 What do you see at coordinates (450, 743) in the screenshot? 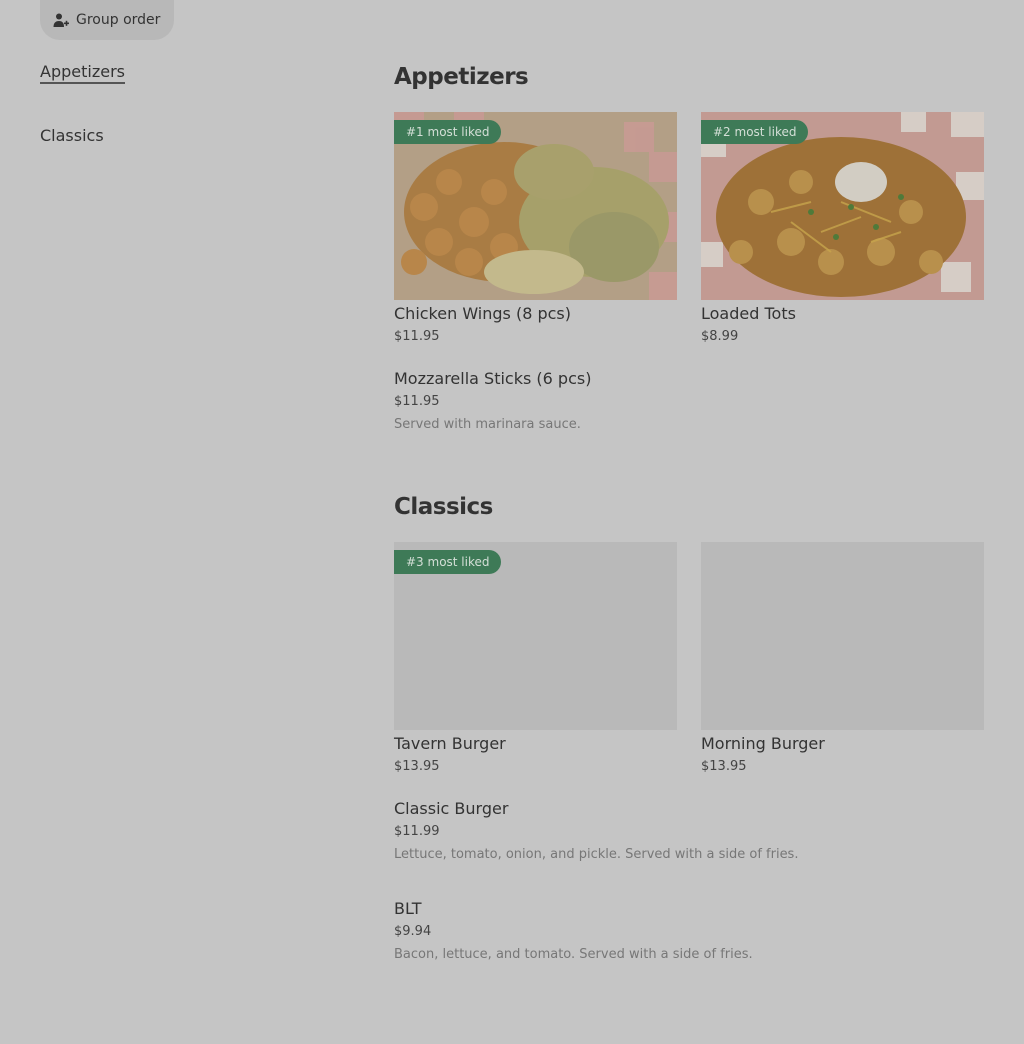
I see `item-name: Tavern Burger` at bounding box center [450, 743].